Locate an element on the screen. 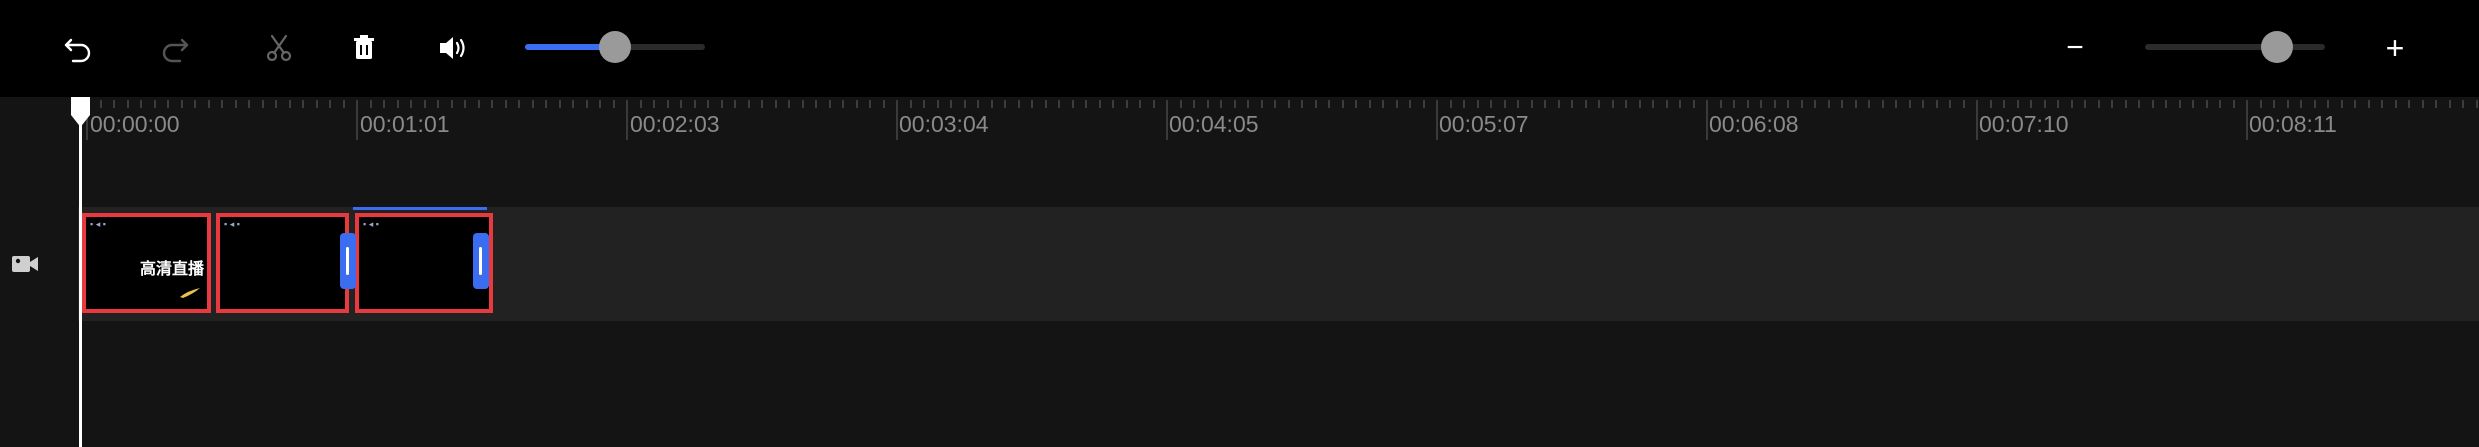 The width and height of the screenshot is (2479, 447). clip-trim-handle-left is located at coordinates (348, 261).